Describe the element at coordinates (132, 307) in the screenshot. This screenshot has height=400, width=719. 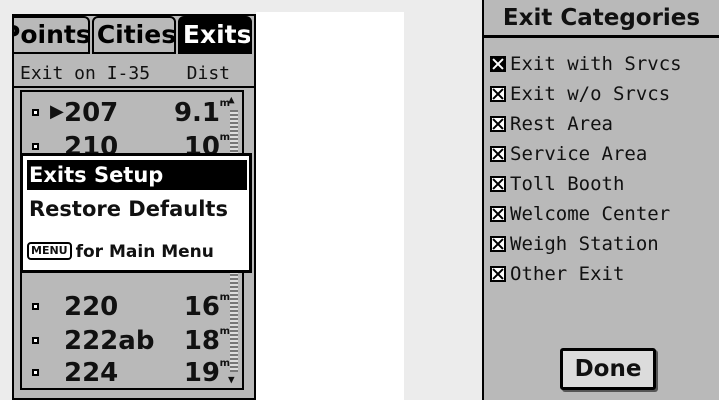
I see `list-item: 220 16 m` at that location.